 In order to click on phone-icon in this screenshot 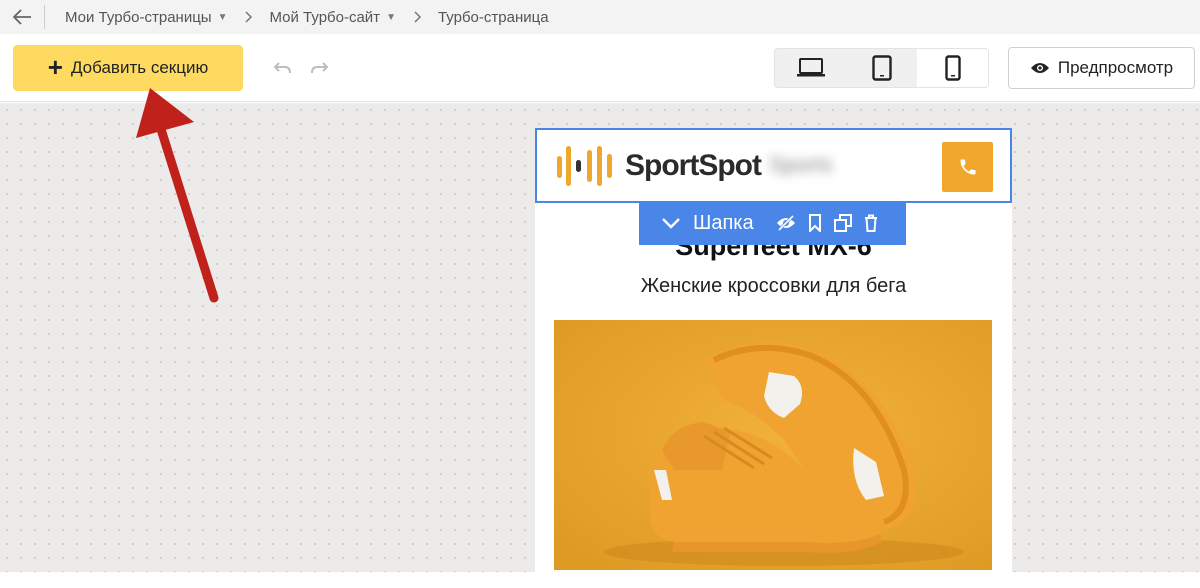, I will do `click(967, 167)`.